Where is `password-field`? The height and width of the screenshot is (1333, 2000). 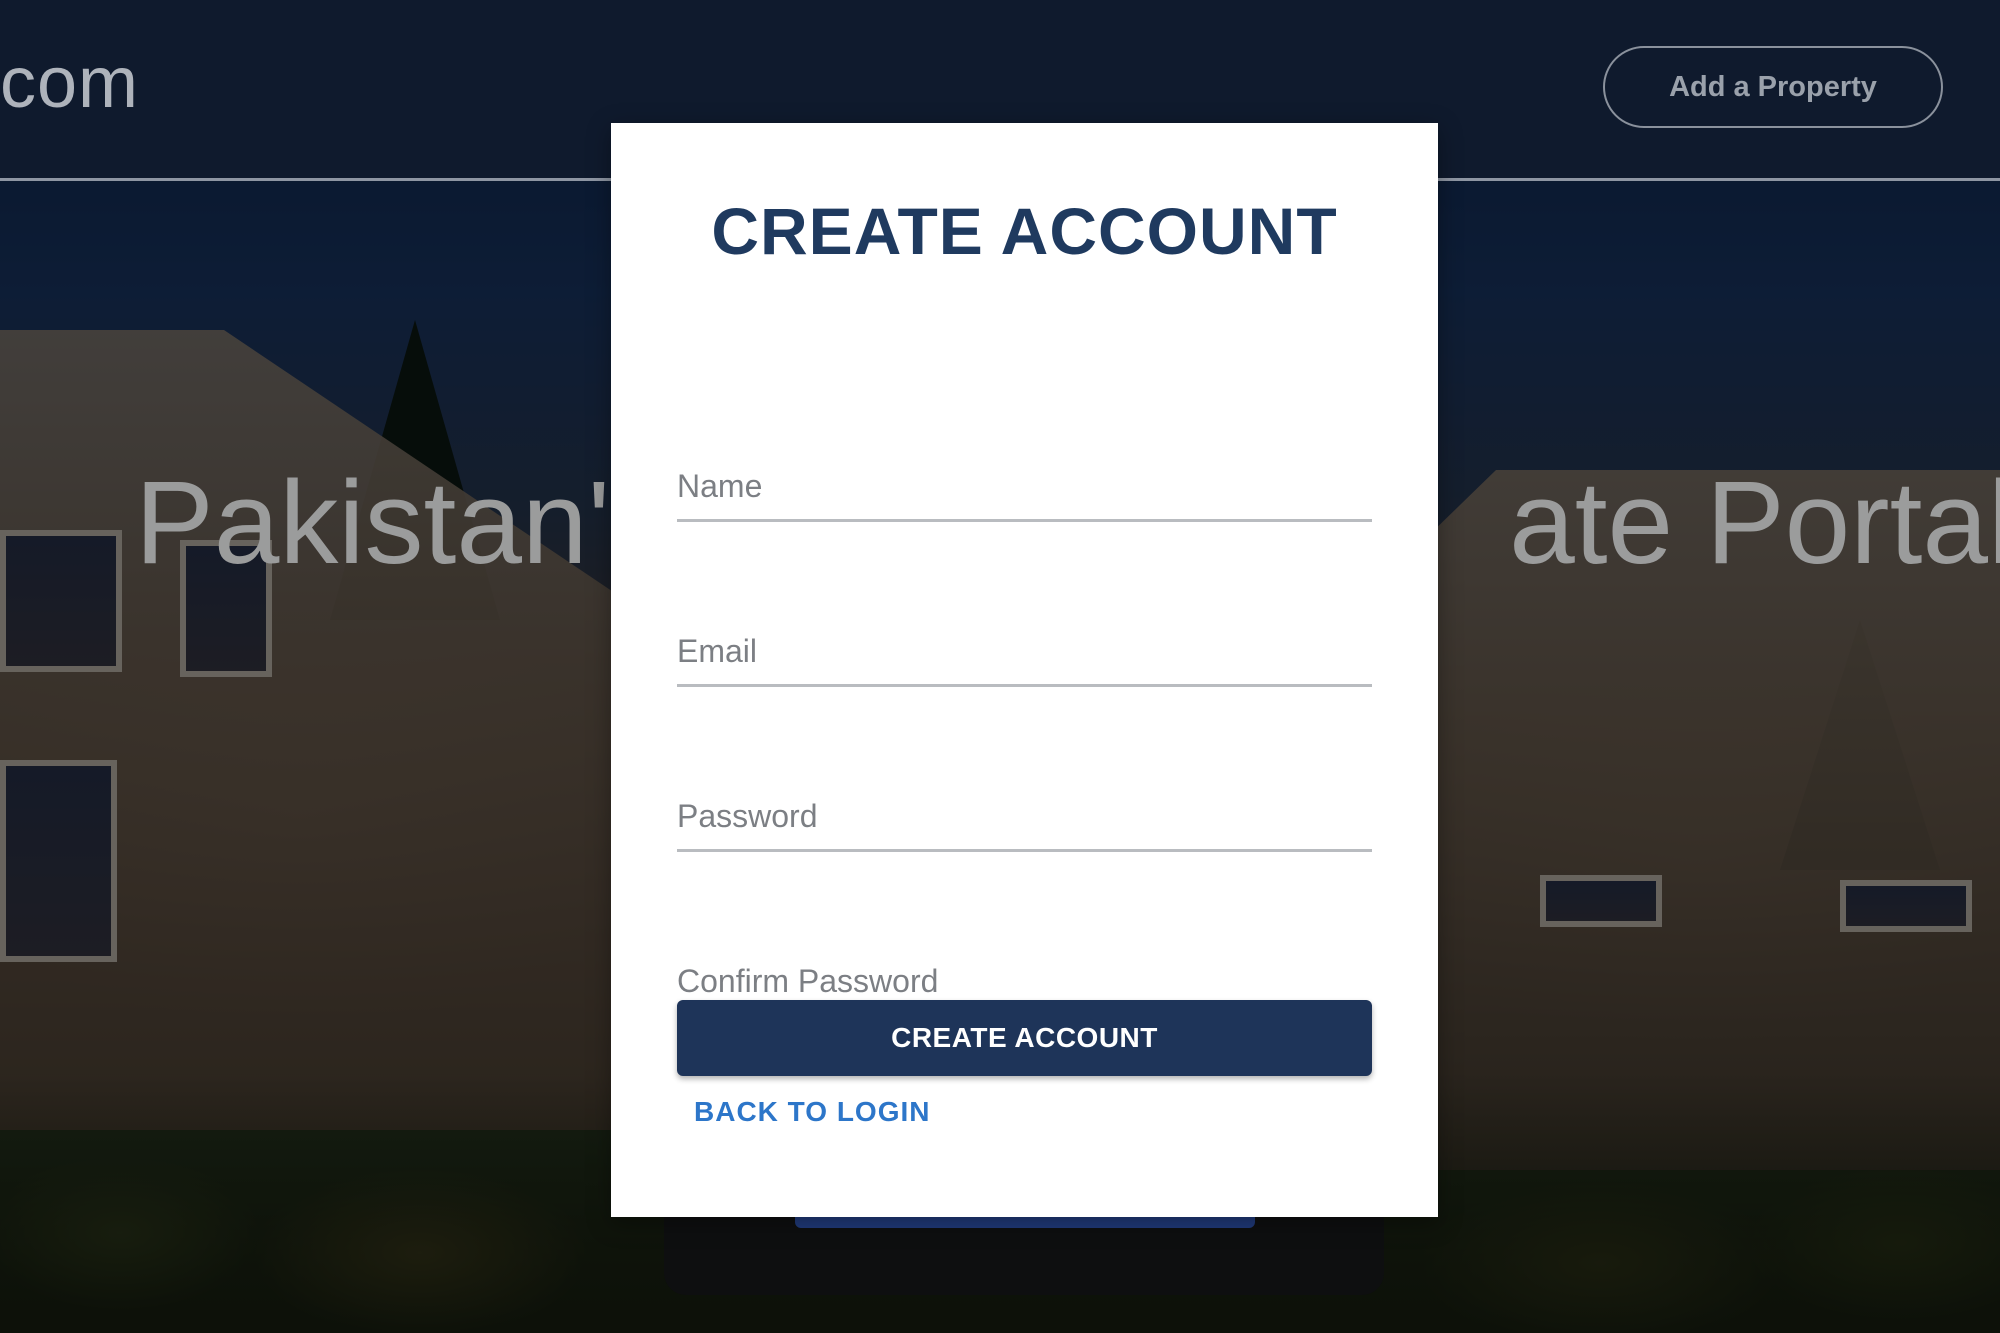
password-field is located at coordinates (1024, 817).